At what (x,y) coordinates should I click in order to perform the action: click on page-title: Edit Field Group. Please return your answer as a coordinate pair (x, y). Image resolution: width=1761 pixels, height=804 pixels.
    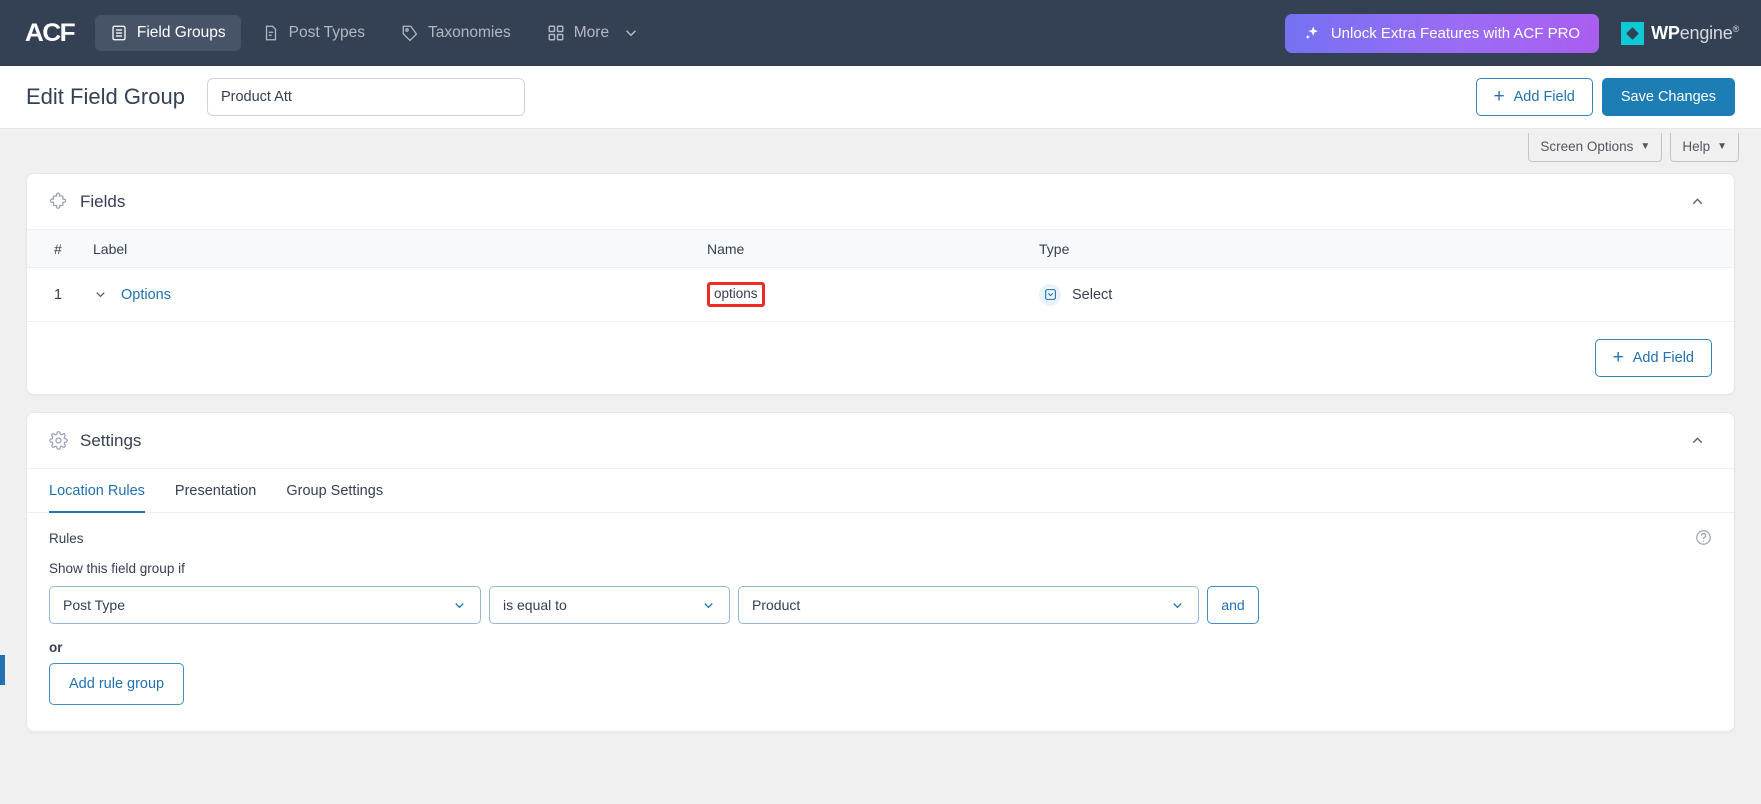
    Looking at the image, I should click on (105, 96).